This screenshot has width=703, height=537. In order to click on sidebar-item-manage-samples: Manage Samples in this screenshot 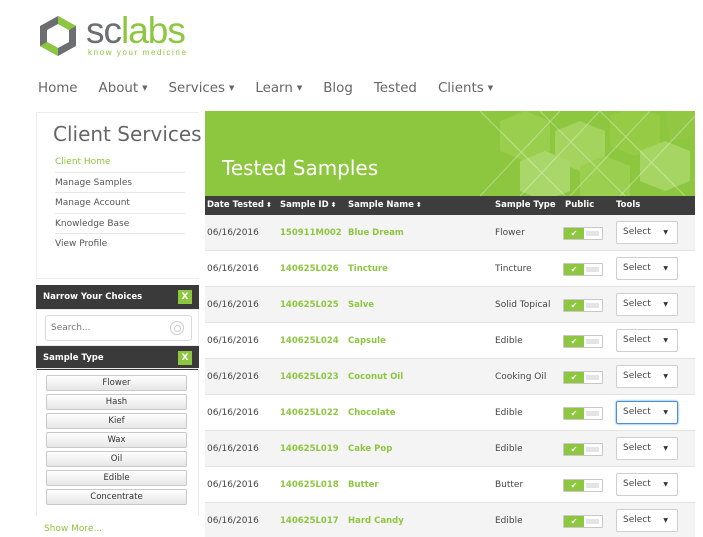, I will do `click(120, 183)`.